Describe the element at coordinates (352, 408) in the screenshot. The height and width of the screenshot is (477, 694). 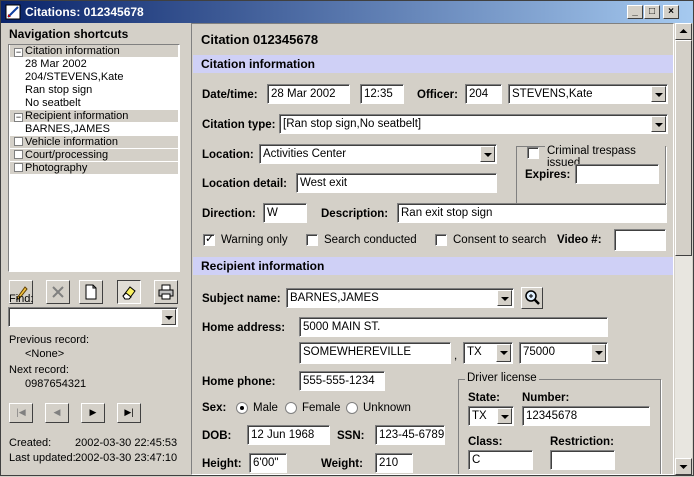
I see `sex-unknown-radio` at that location.